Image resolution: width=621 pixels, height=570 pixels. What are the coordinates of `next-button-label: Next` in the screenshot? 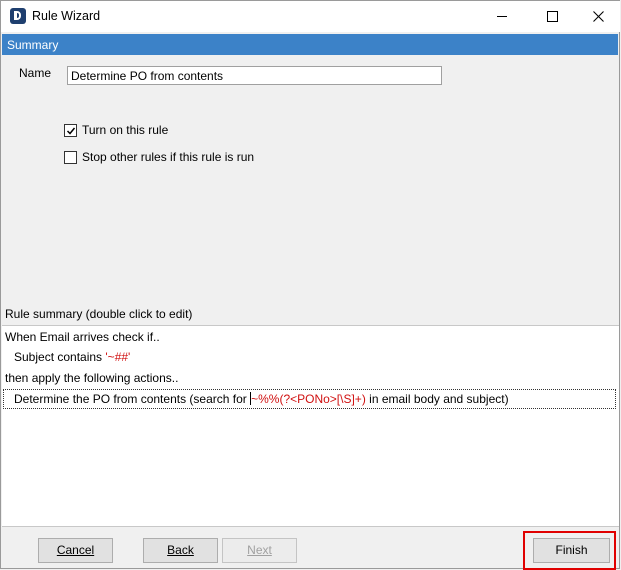 It's located at (259, 550).